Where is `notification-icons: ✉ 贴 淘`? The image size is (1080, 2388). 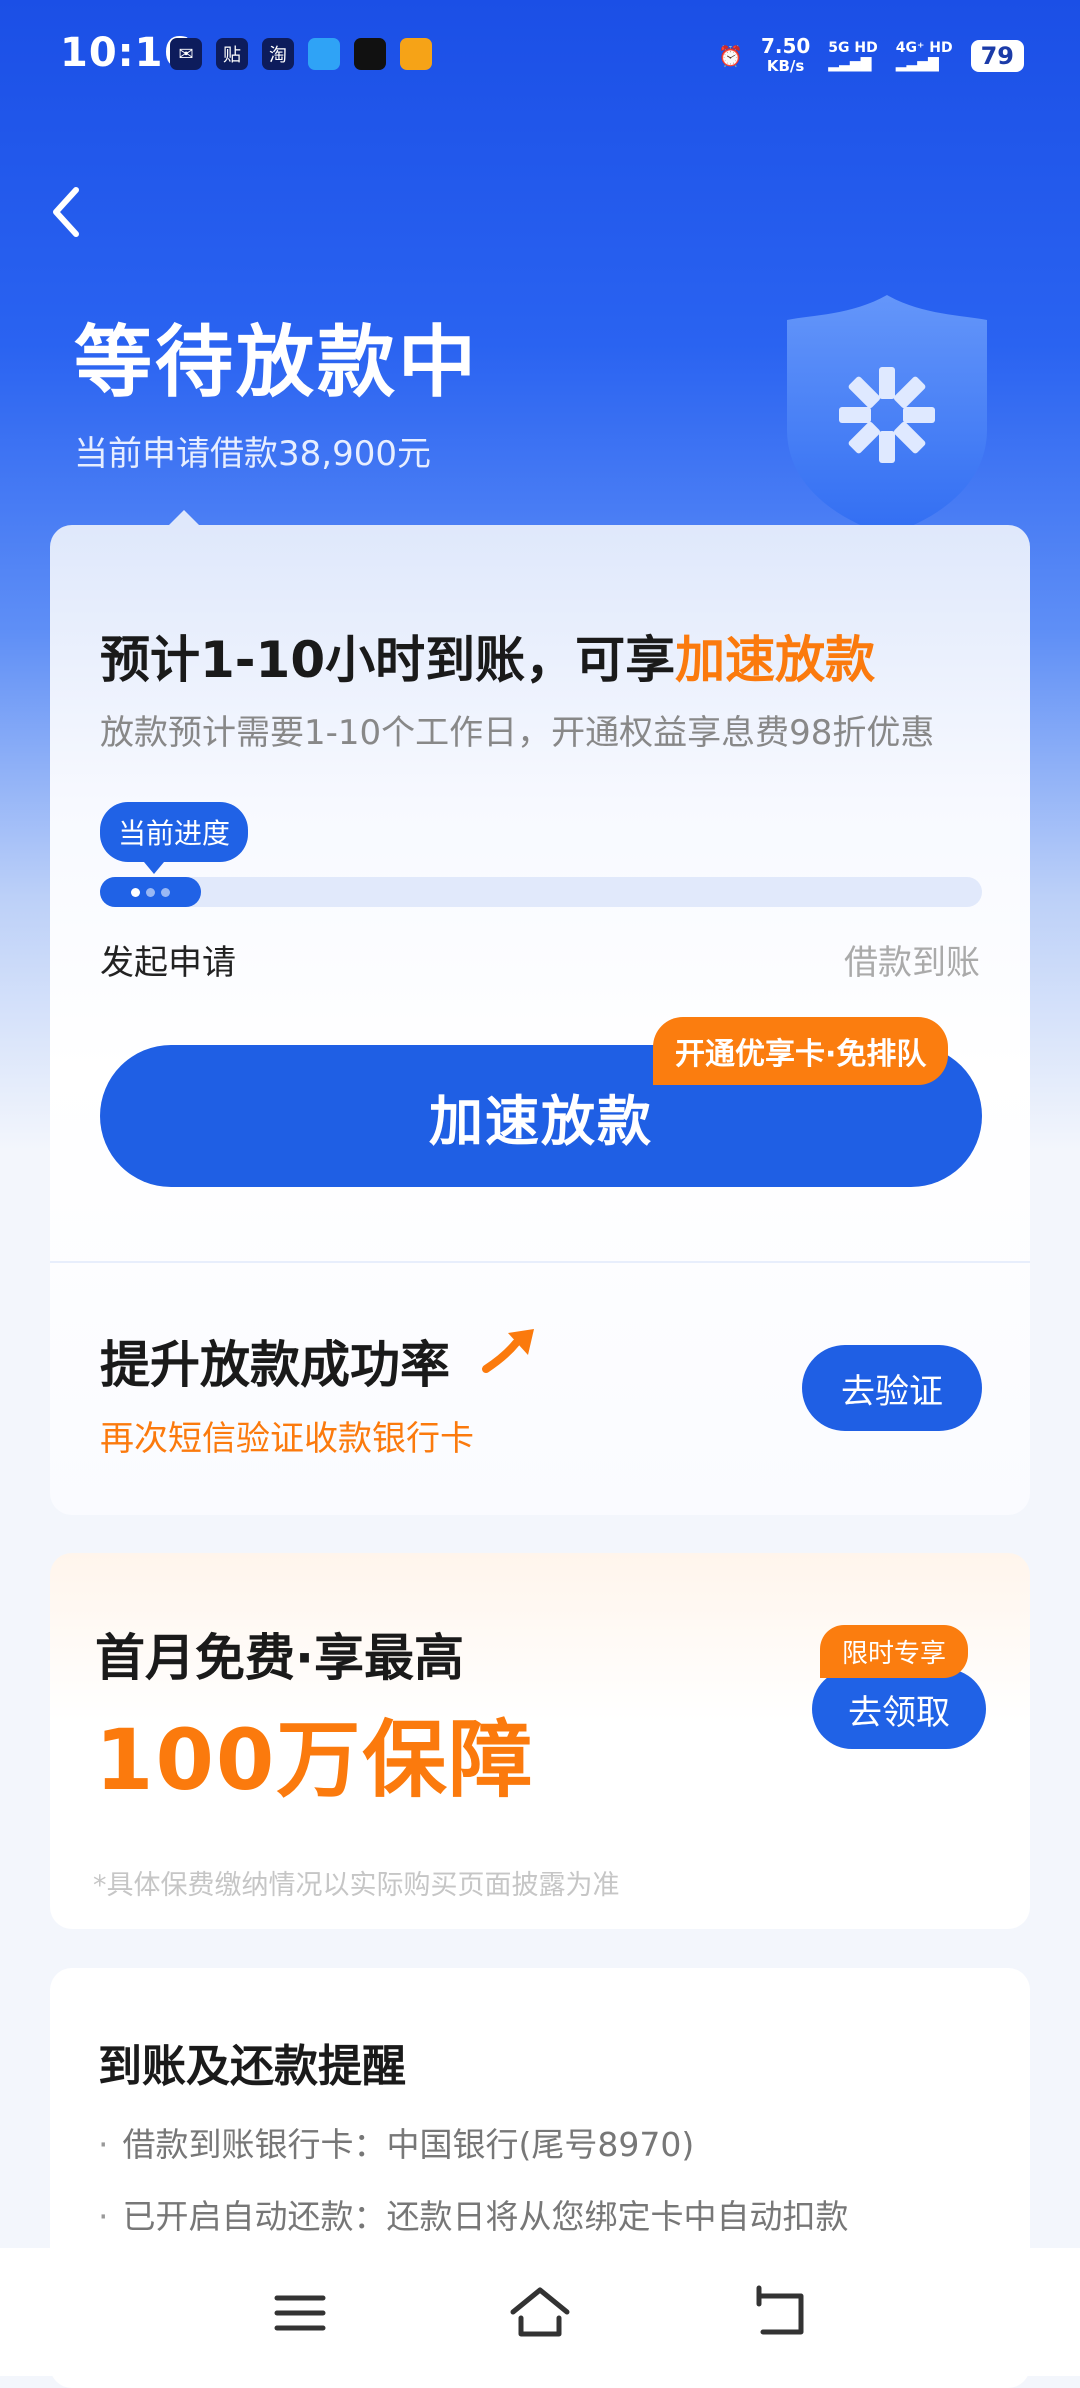 notification-icons: ✉ 贴 淘 is located at coordinates (301, 54).